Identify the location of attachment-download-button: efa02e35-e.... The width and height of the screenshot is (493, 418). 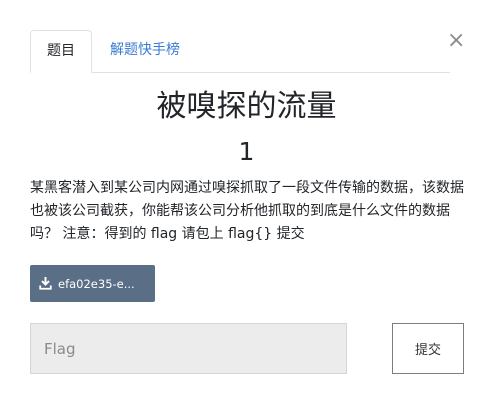
(92, 283).